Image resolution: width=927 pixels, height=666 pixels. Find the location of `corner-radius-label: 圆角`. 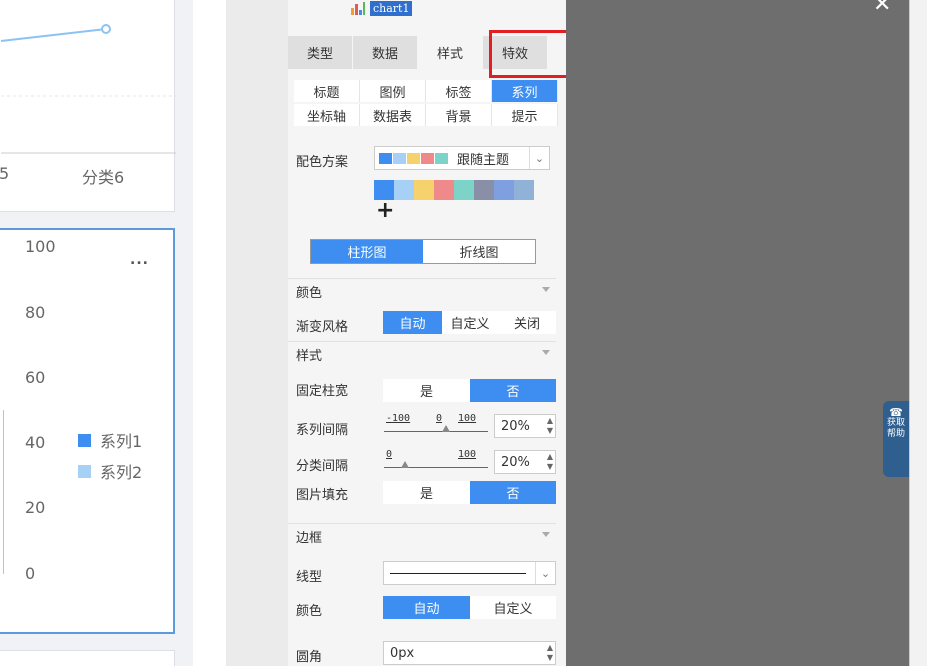

corner-radius-label: 圆角 is located at coordinates (309, 657).